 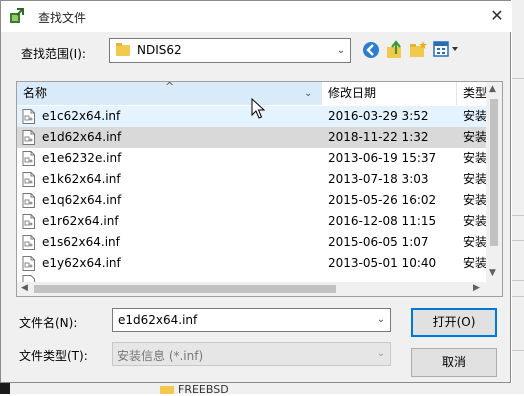 What do you see at coordinates (158, 320) in the screenshot?
I see `filename-value: e1d62x64.inf` at bounding box center [158, 320].